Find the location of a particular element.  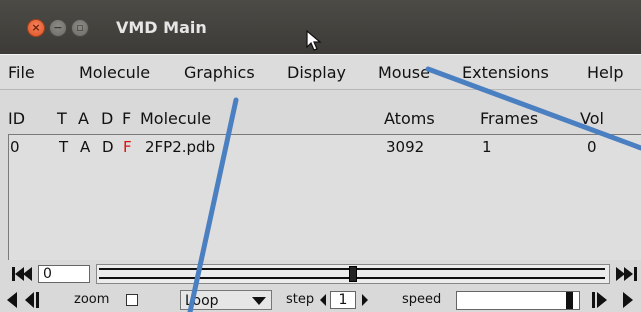

step-forward-button is located at coordinates (601, 300).